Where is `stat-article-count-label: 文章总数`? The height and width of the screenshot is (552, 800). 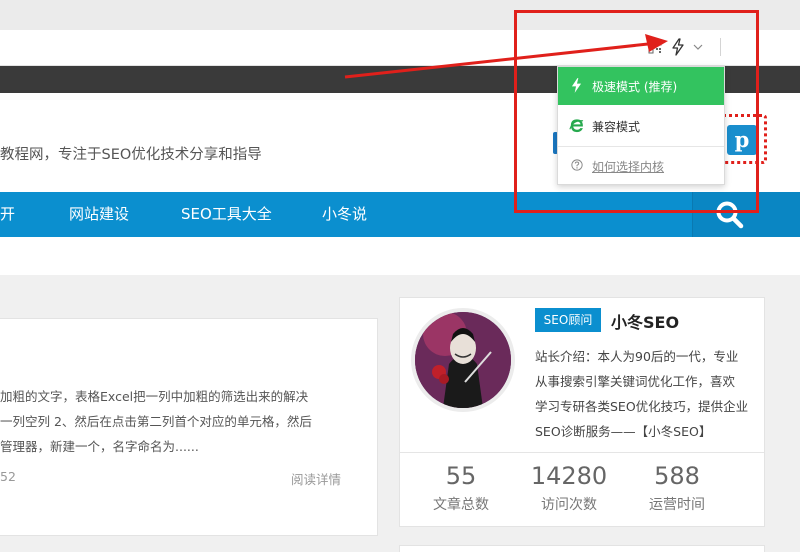
stat-article-count-label: 文章总数 is located at coordinates (461, 505).